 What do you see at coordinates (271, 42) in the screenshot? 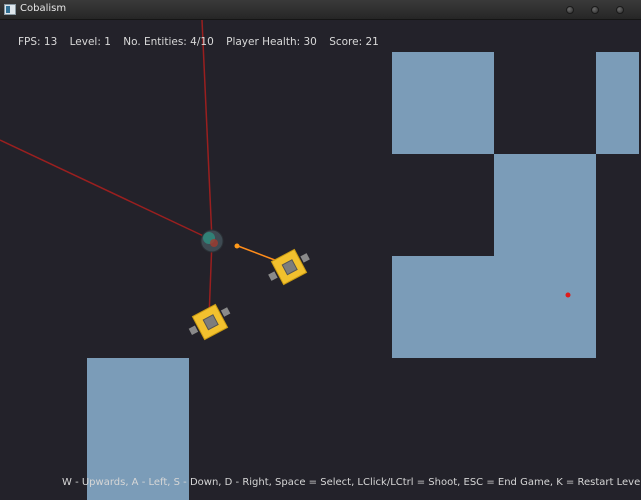
I see `player-health: Player Health: 30` at bounding box center [271, 42].